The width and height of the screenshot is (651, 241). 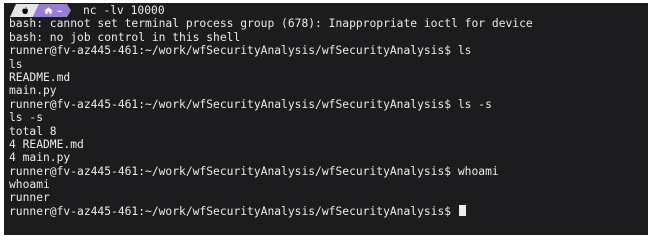 What do you see at coordinates (328, 10) in the screenshot?
I see `first-command-line: ~ nc -lv 10000` at bounding box center [328, 10].